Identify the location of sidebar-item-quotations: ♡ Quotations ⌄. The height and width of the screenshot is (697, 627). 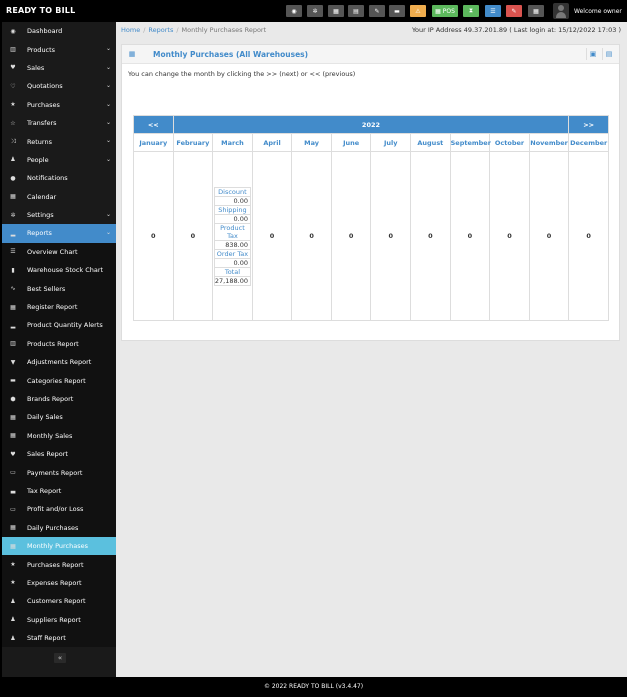
(59, 86).